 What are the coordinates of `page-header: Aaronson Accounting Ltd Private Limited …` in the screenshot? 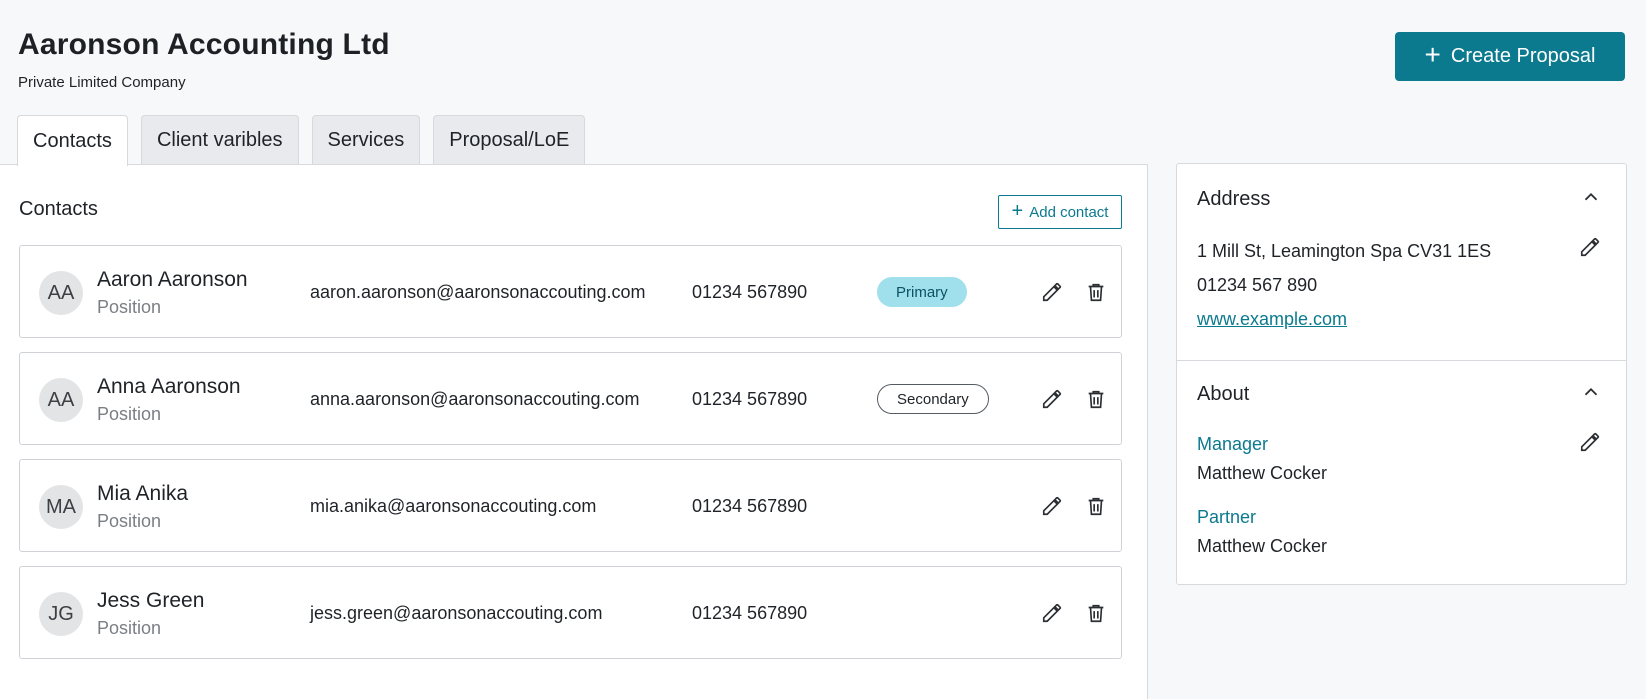 It's located at (204, 59).